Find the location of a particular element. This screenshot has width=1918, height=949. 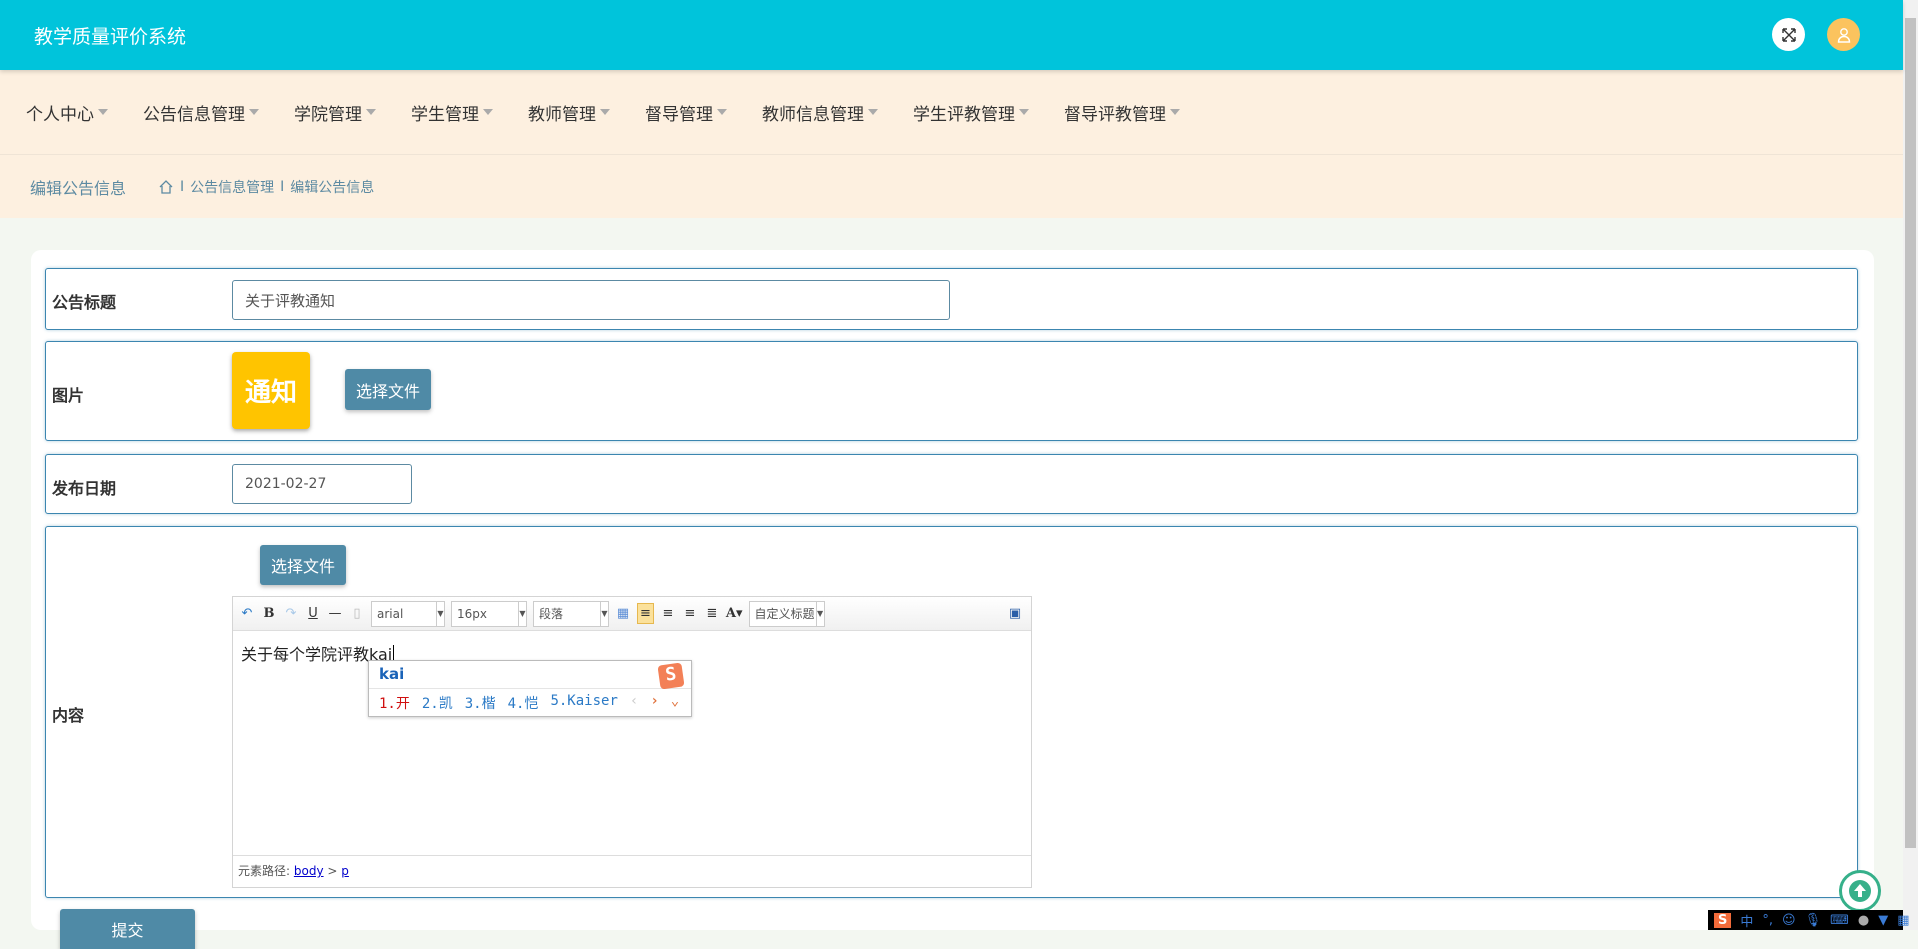

nav-label: 督导评教管理 is located at coordinates (1115, 114).